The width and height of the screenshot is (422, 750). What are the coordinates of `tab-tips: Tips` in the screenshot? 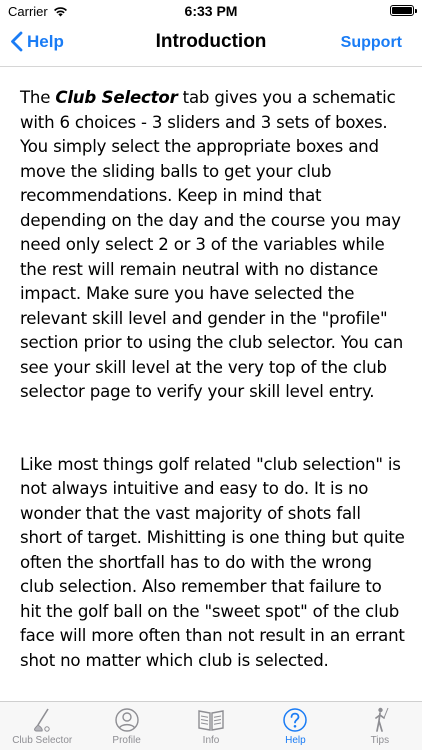 It's located at (380, 726).